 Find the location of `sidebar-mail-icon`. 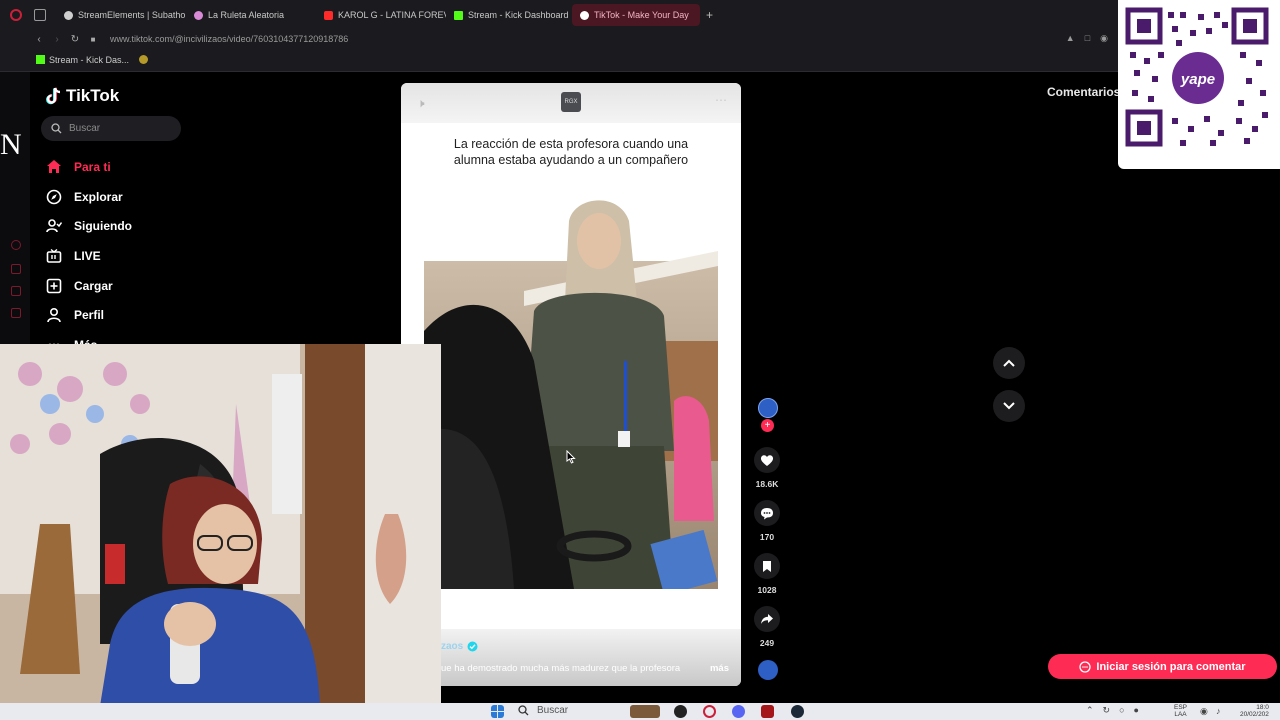

sidebar-mail-icon is located at coordinates (16, 313).